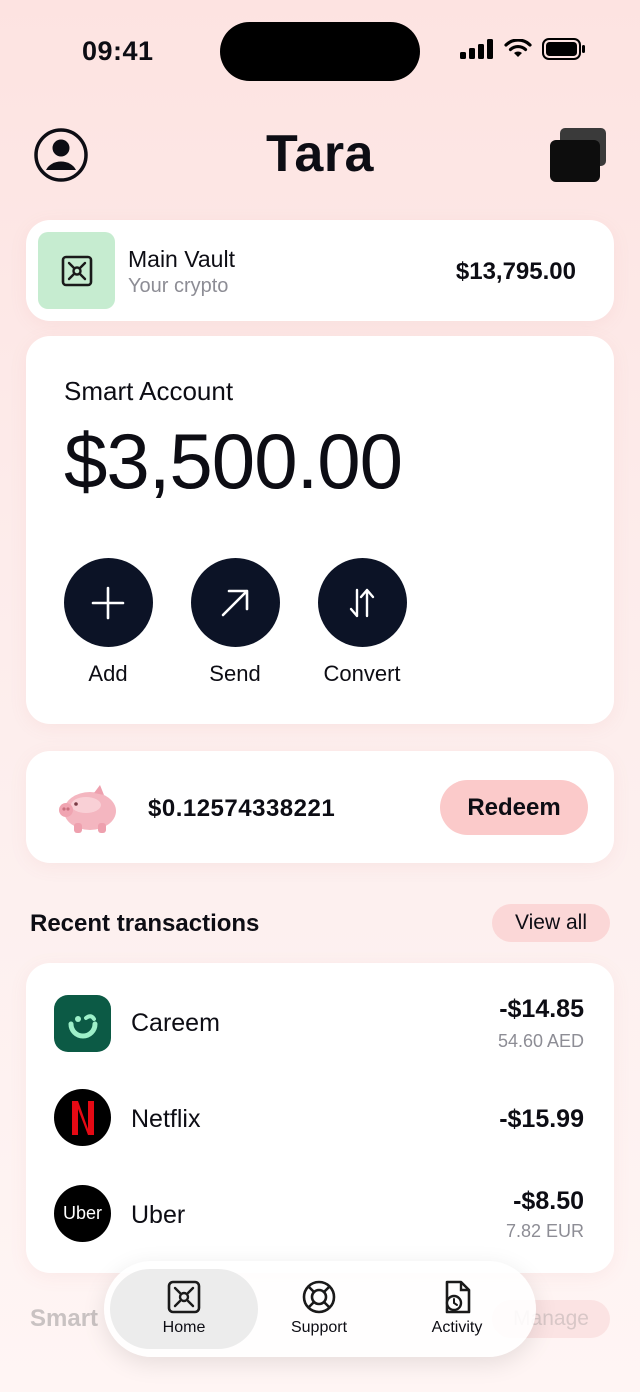 This screenshot has height=1392, width=640. I want to click on transaction-merchant: Uber, so click(158, 1215).